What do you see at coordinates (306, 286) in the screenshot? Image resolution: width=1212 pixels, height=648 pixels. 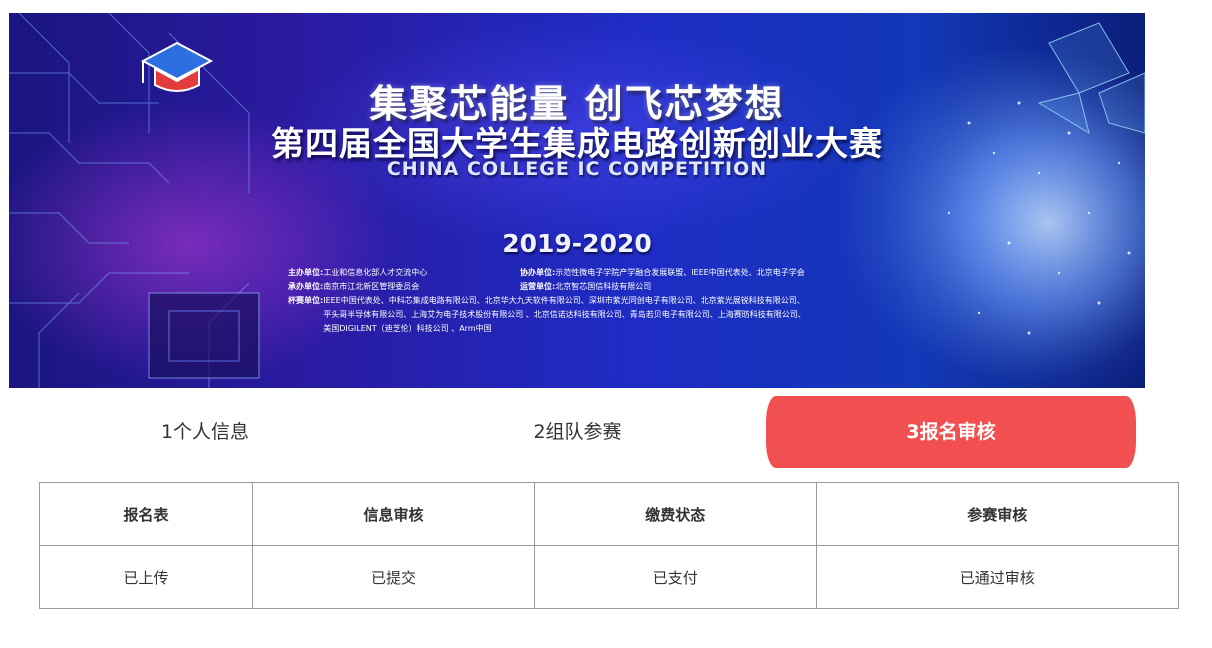 I see `undertaker-label: 承办单位:` at bounding box center [306, 286].